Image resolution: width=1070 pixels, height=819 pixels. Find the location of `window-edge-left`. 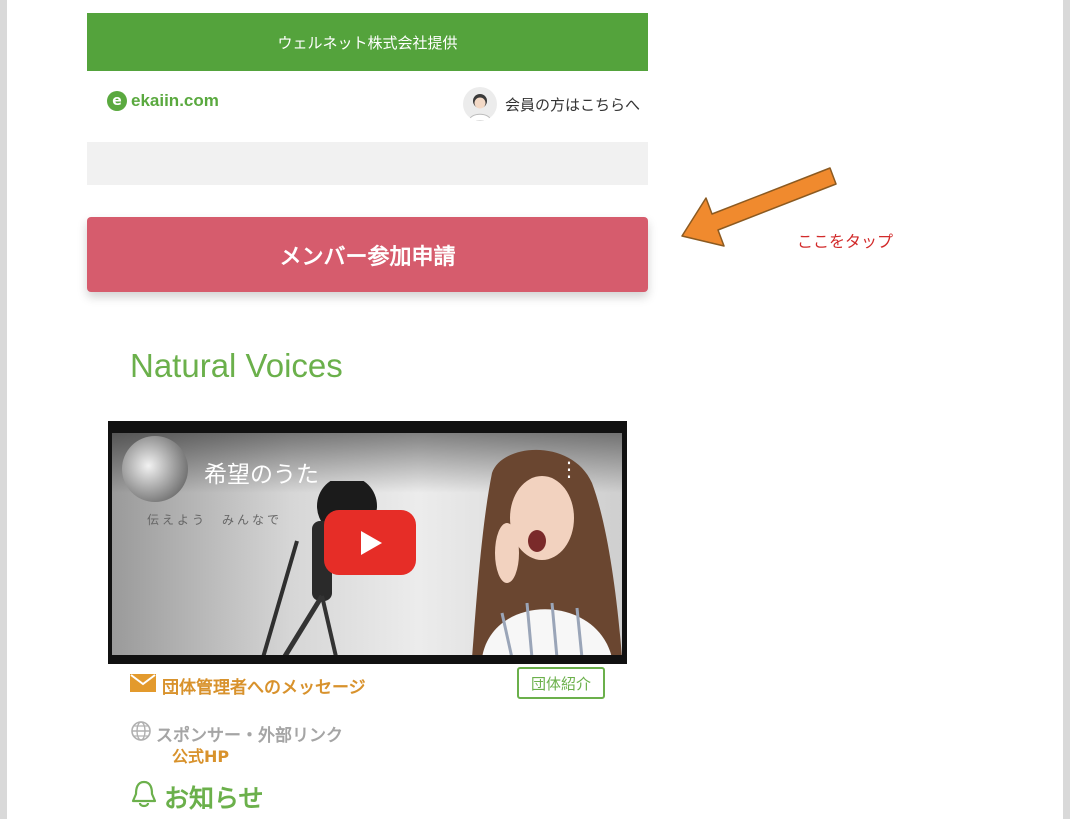

window-edge-left is located at coordinates (3, 409).